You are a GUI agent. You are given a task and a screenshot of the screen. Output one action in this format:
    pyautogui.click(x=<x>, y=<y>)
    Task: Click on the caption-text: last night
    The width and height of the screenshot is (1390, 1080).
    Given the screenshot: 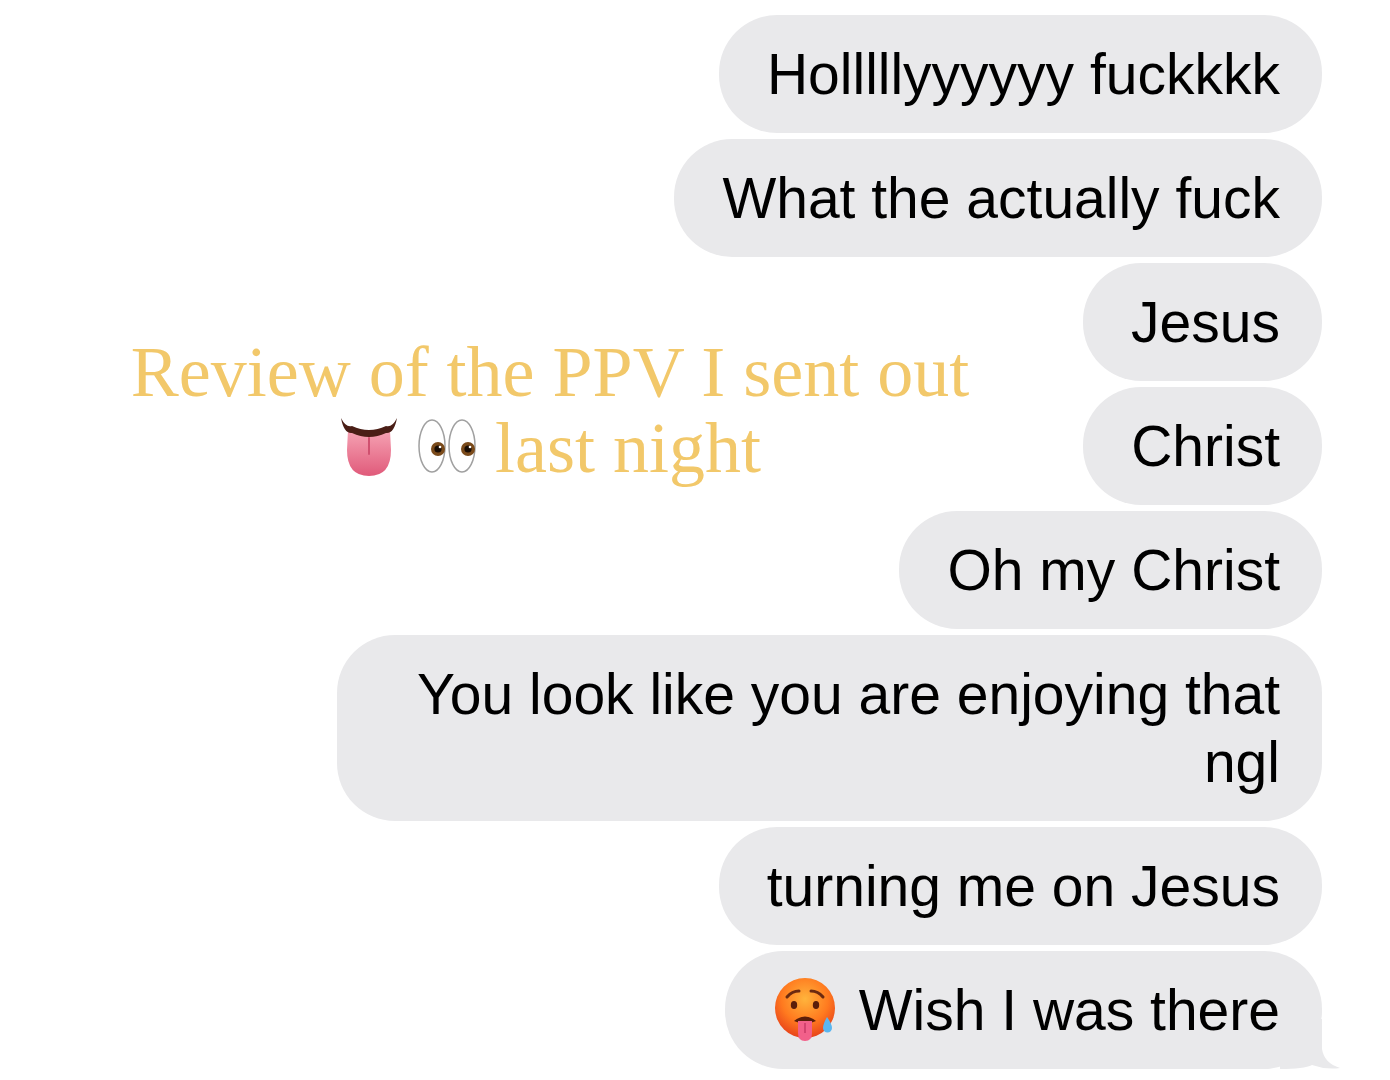 What is the action you would take?
    pyautogui.click(x=628, y=448)
    